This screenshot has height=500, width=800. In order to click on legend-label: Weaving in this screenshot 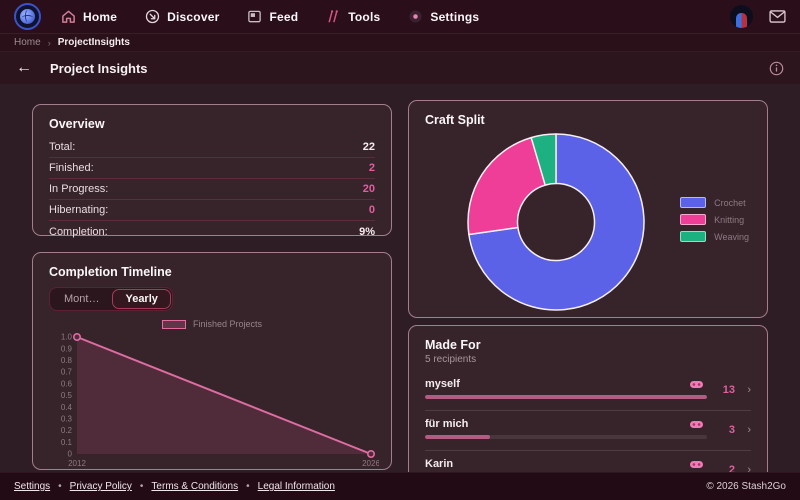, I will do `click(731, 236)`.